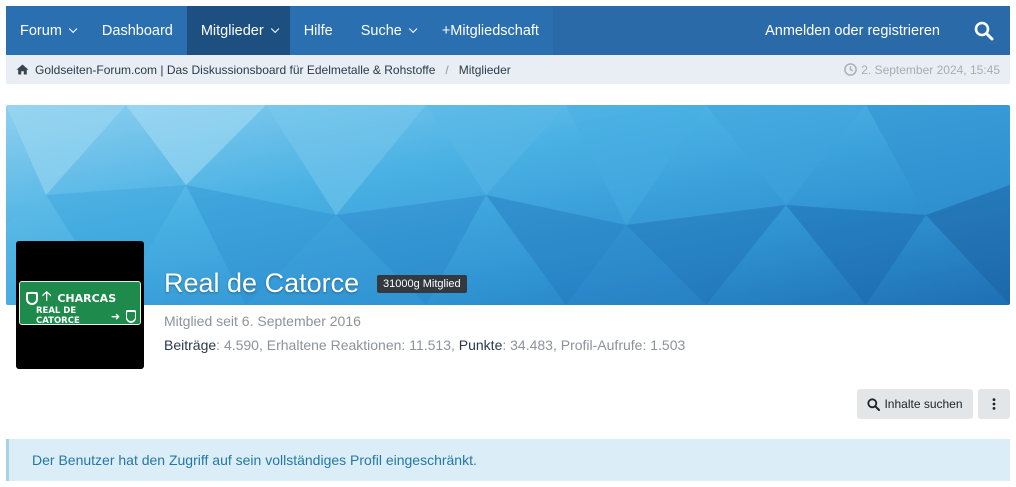 This screenshot has width=1016, height=487. I want to click on home-icon, so click(22, 69).